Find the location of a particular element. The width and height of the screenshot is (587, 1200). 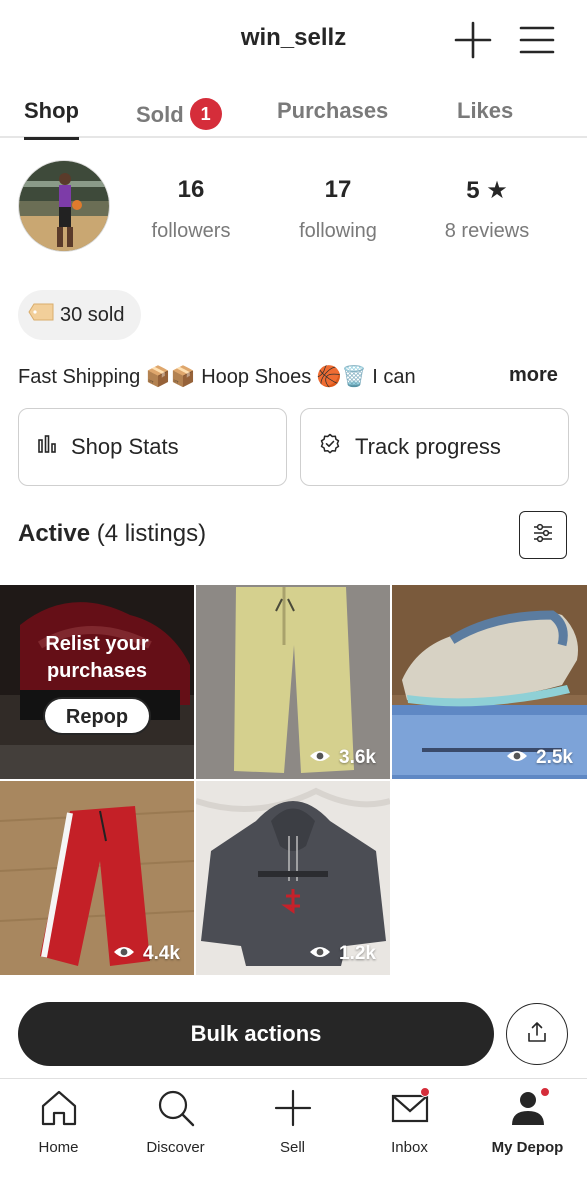

add-listing-icon is located at coordinates (473, 40).